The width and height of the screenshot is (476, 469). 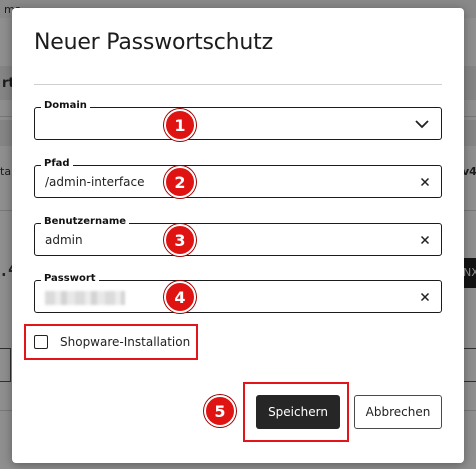 I want to click on username-value: admin, so click(x=64, y=240).